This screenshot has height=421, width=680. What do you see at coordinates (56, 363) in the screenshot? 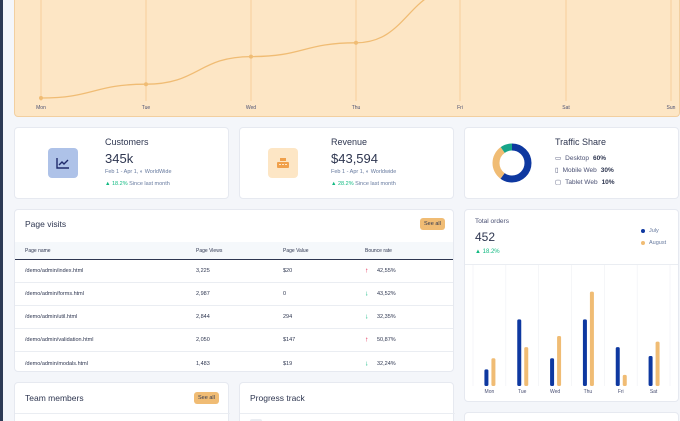
I see `page-name: /demo/admin/modals.html` at bounding box center [56, 363].